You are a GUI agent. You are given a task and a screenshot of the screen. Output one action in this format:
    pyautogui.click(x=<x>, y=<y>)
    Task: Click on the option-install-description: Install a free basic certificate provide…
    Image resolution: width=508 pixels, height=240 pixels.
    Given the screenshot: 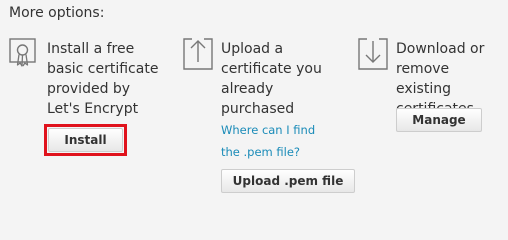 What is the action you would take?
    pyautogui.click(x=112, y=79)
    